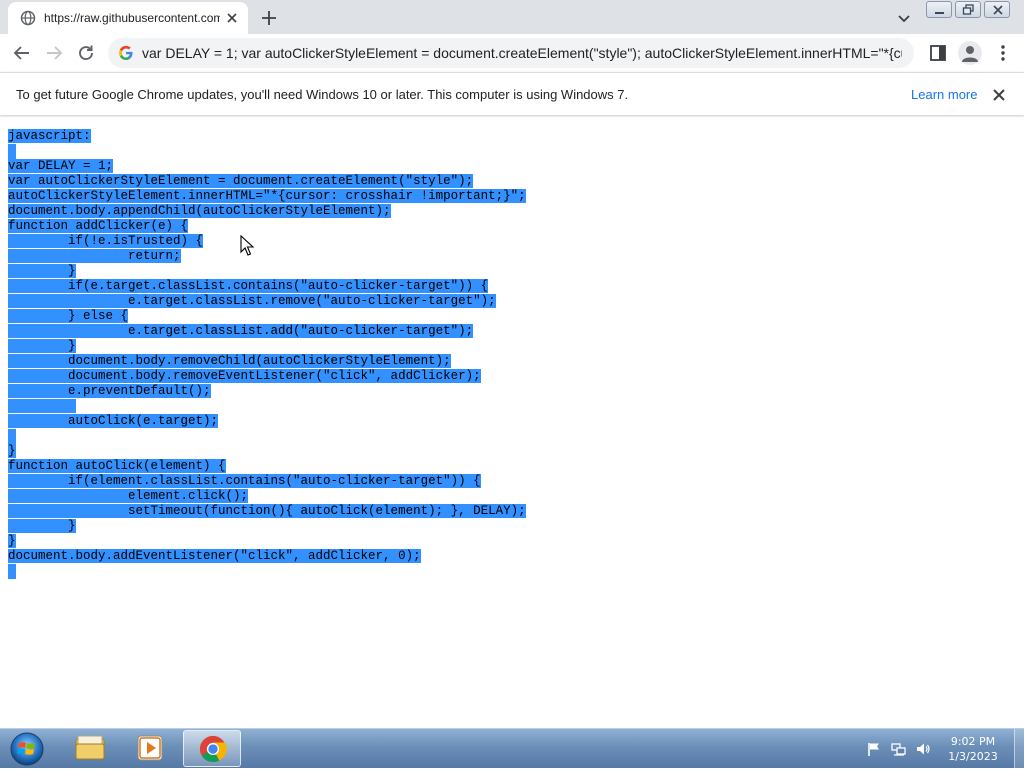 The width and height of the screenshot is (1024, 769). I want to click on browser-tab: https://raw.githubusercontent.com/, so click(128, 18).